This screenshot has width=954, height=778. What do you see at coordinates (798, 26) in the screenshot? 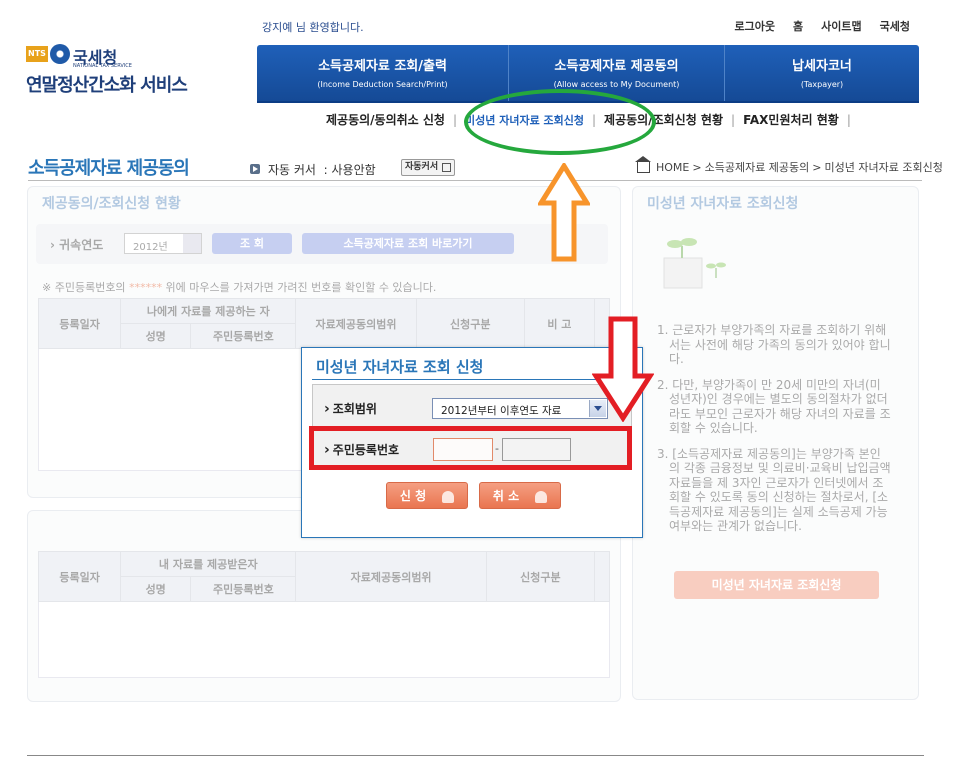
I see `home-link: 홈` at bounding box center [798, 26].